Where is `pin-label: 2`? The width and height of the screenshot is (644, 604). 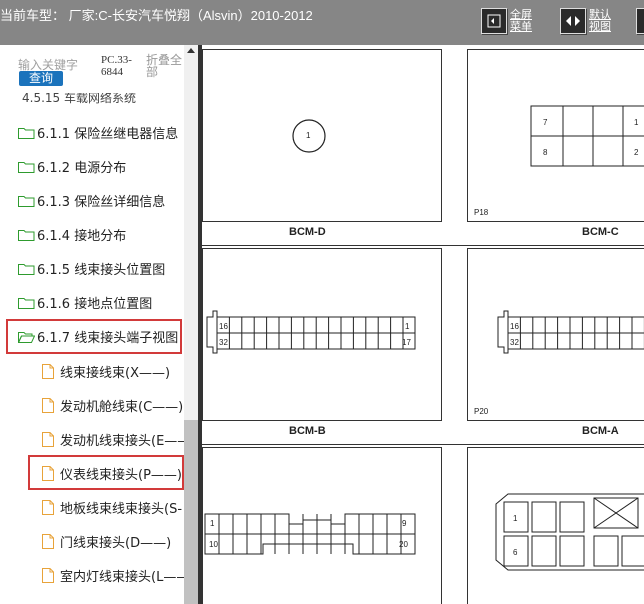 pin-label: 2 is located at coordinates (636, 152).